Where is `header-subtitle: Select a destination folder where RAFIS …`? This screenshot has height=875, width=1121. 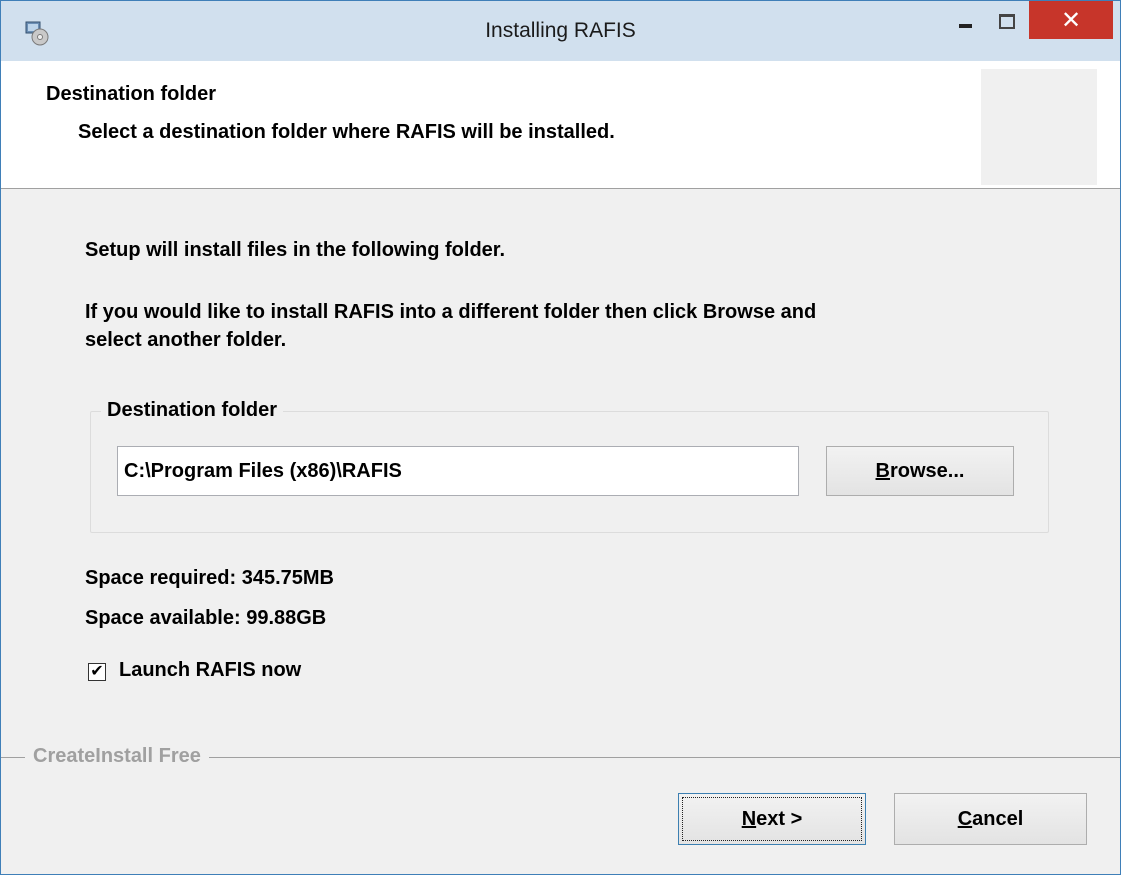 header-subtitle: Select a destination folder where RAFIS … is located at coordinates (346, 132).